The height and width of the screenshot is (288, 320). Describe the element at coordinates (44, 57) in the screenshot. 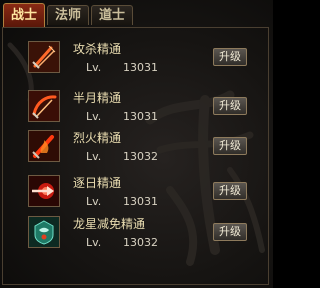

I see `sword-slash-icon` at that location.